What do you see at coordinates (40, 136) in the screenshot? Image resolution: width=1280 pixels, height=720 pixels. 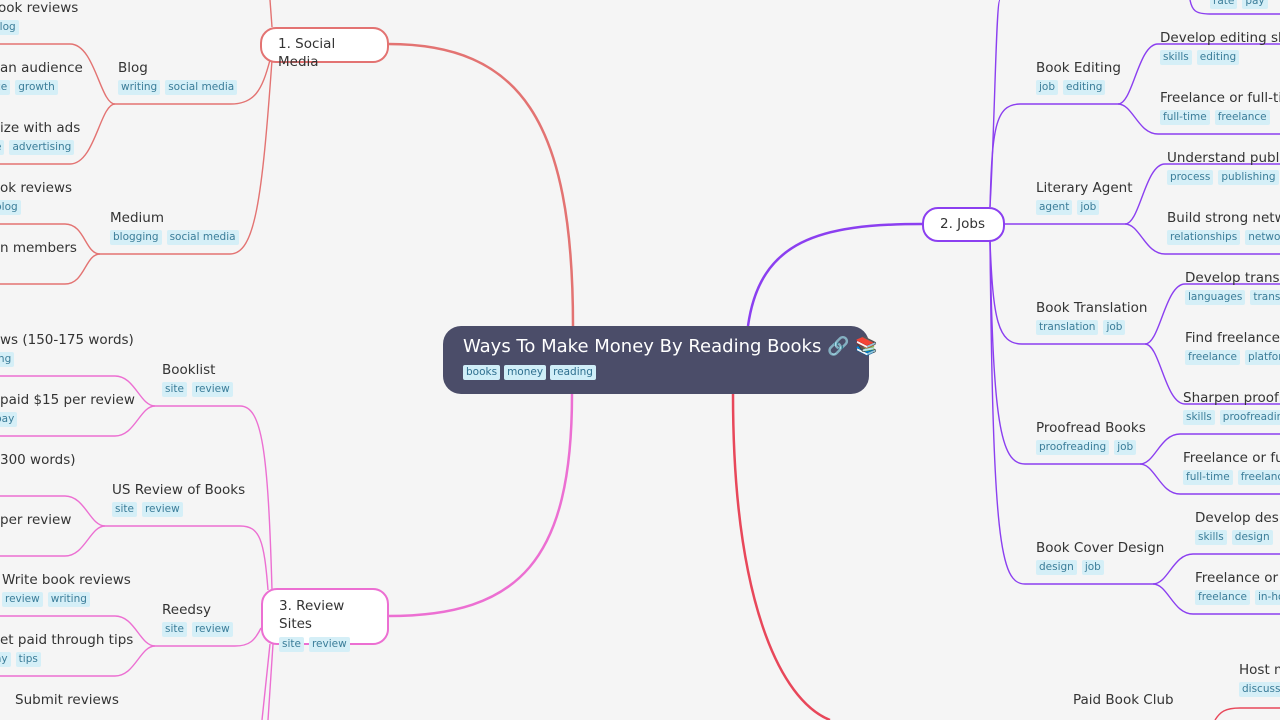 I see `topic-node: ize with ads e advertising` at bounding box center [40, 136].